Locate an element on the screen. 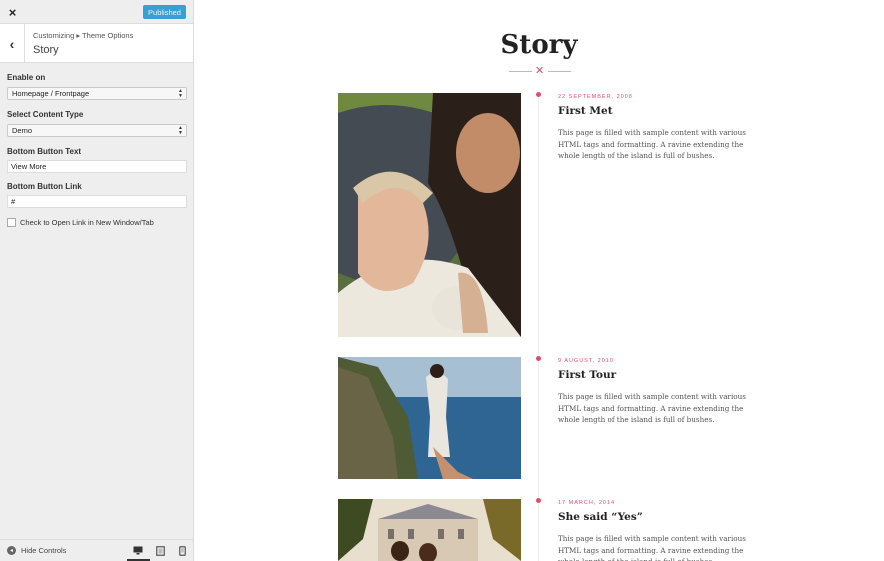 The width and height of the screenshot is (884, 561). content-type-value: Demo is located at coordinates (22, 130).